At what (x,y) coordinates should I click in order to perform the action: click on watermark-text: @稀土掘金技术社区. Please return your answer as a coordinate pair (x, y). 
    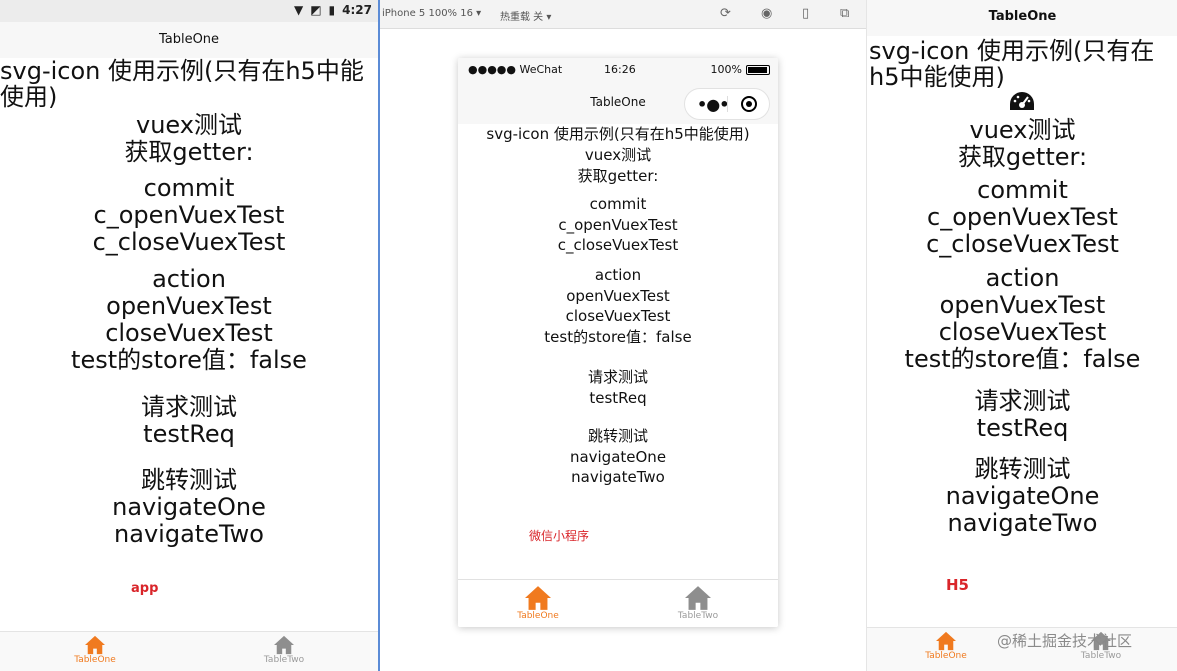
    Looking at the image, I should click on (1065, 641).